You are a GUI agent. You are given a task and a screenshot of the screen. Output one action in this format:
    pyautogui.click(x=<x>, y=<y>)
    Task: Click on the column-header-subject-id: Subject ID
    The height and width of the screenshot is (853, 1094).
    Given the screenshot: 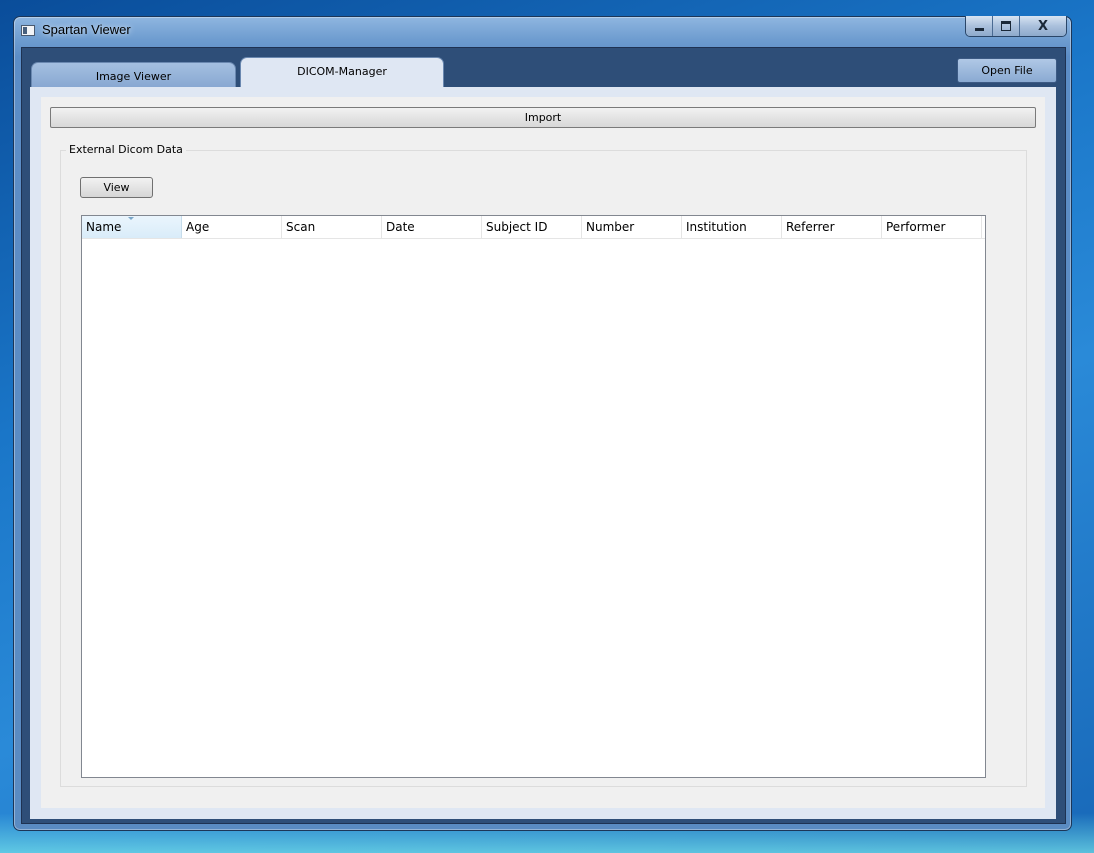 What is the action you would take?
    pyautogui.click(x=532, y=227)
    